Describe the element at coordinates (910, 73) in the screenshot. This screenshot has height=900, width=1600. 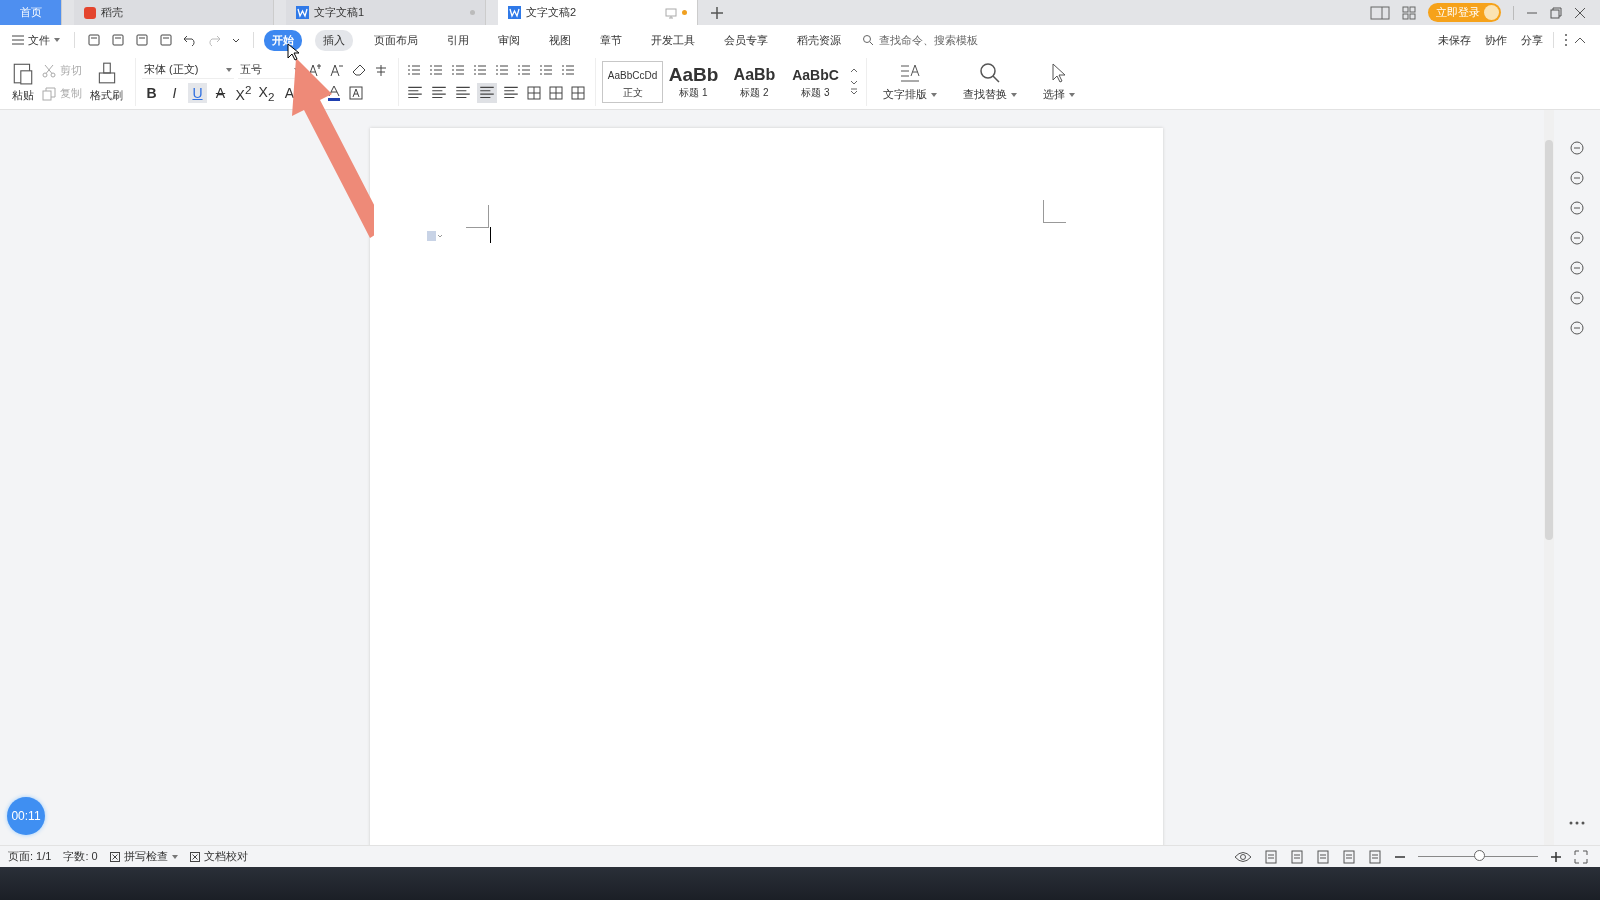
I see `text-layout-icon` at that location.